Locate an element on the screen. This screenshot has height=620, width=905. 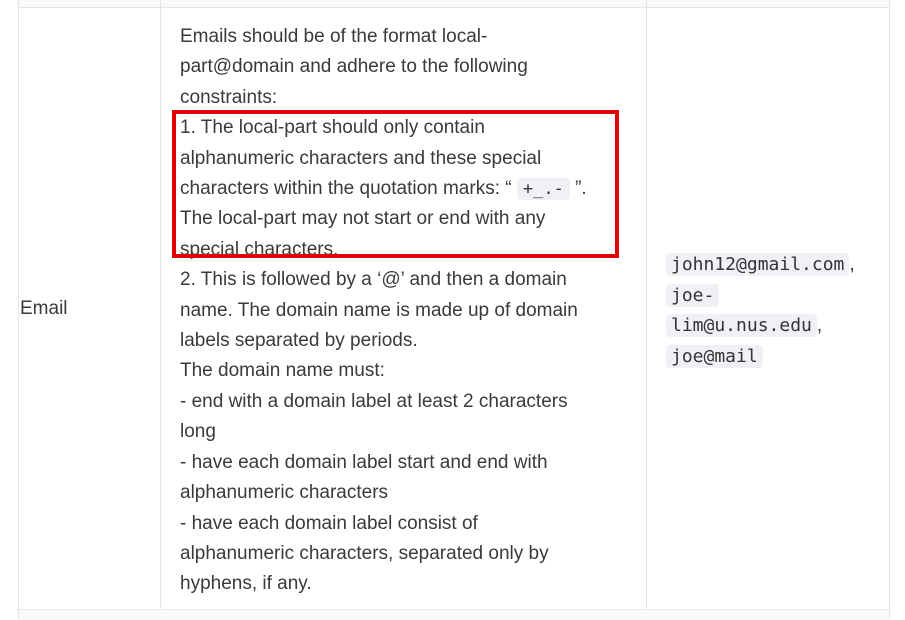
field-name-cell: Email is located at coordinates (44, 308).